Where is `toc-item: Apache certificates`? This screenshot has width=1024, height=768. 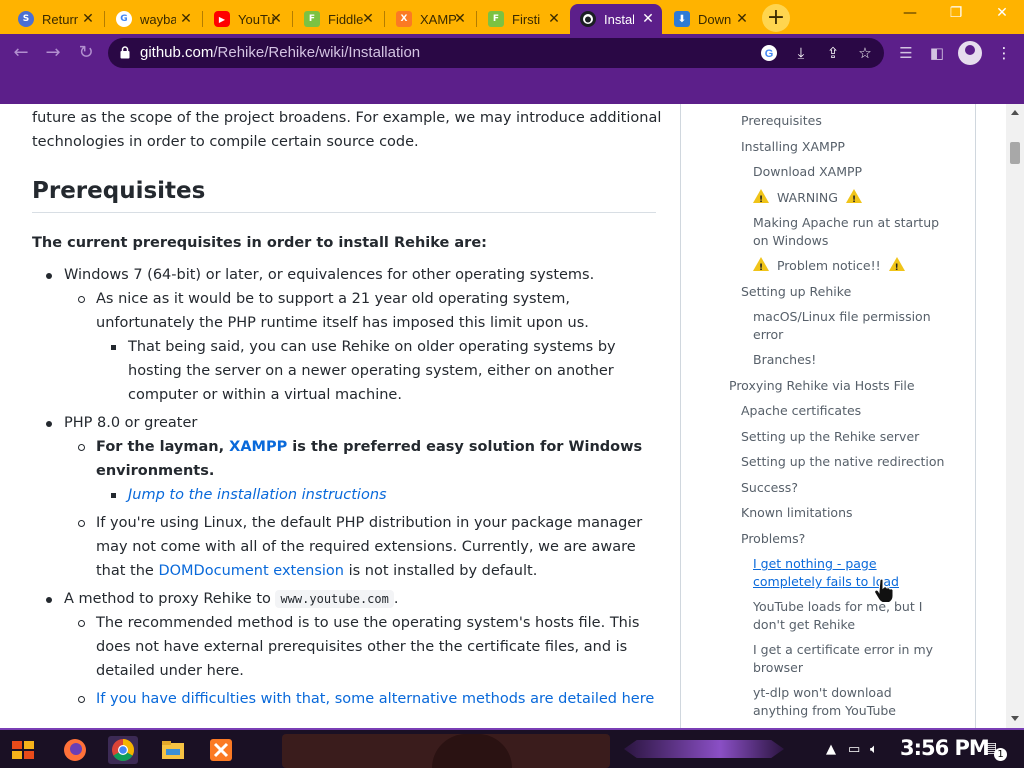 toc-item: Apache certificates is located at coordinates (801, 411).